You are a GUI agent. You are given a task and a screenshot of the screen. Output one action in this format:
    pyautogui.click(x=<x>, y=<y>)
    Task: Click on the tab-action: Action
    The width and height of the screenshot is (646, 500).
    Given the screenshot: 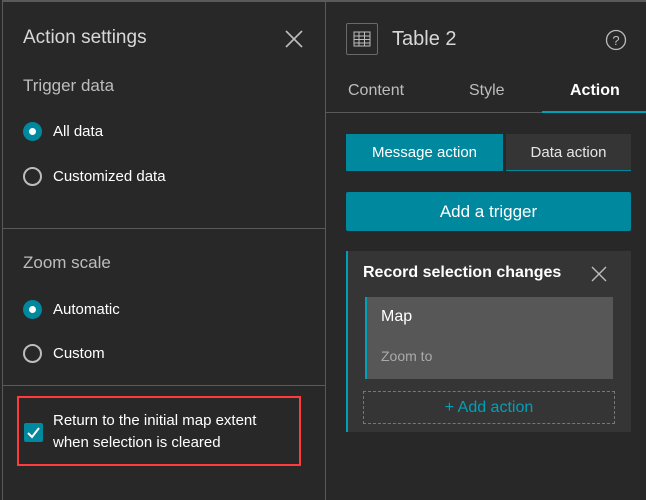 What is the action you would take?
    pyautogui.click(x=595, y=91)
    